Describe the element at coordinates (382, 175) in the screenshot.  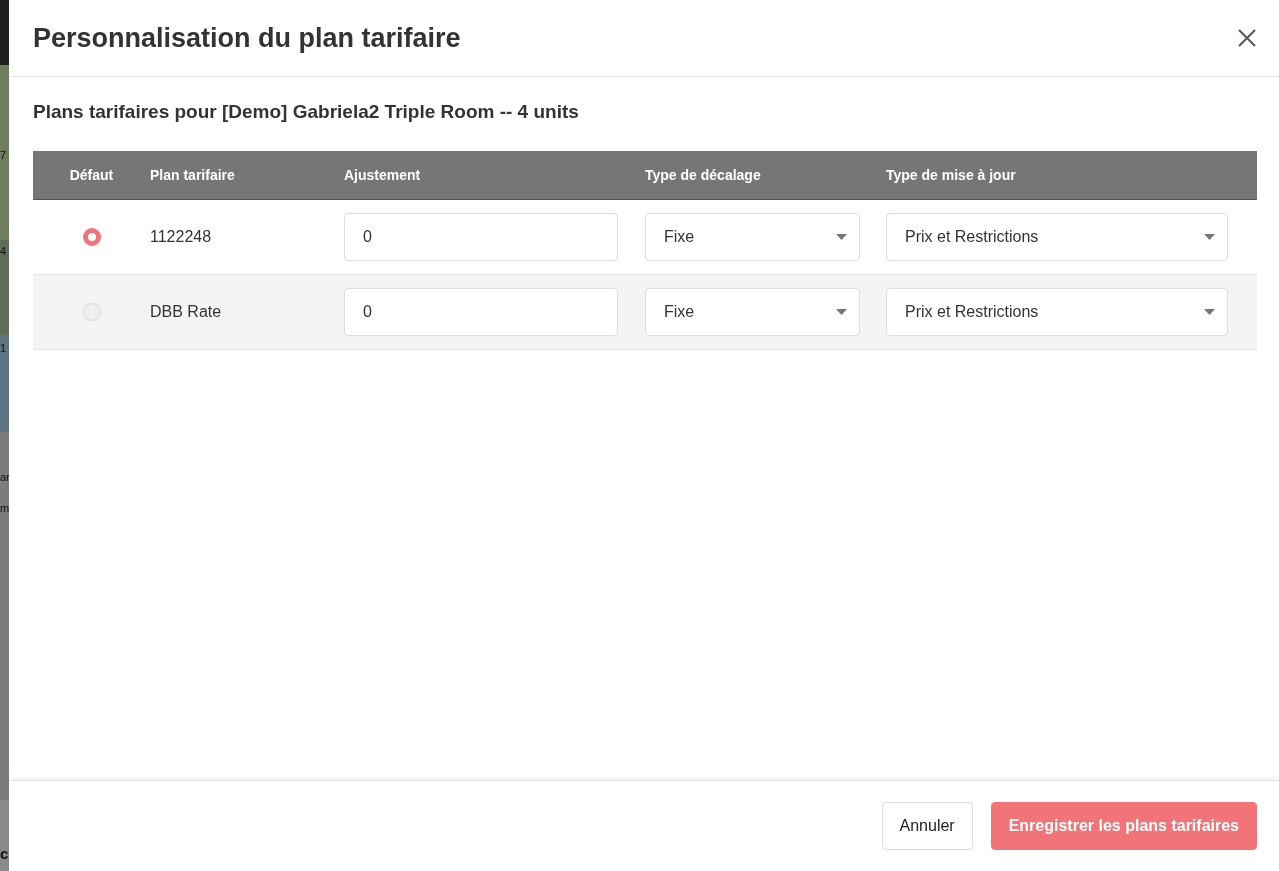
I see `column-header: Ajustement` at that location.